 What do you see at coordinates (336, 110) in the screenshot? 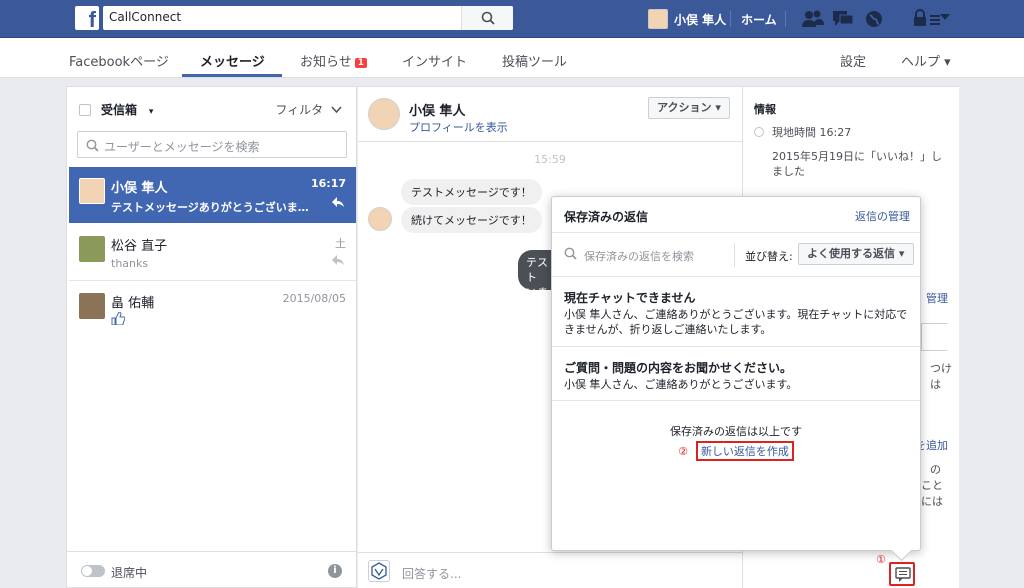
I see `chevron-down-icon` at bounding box center [336, 110].